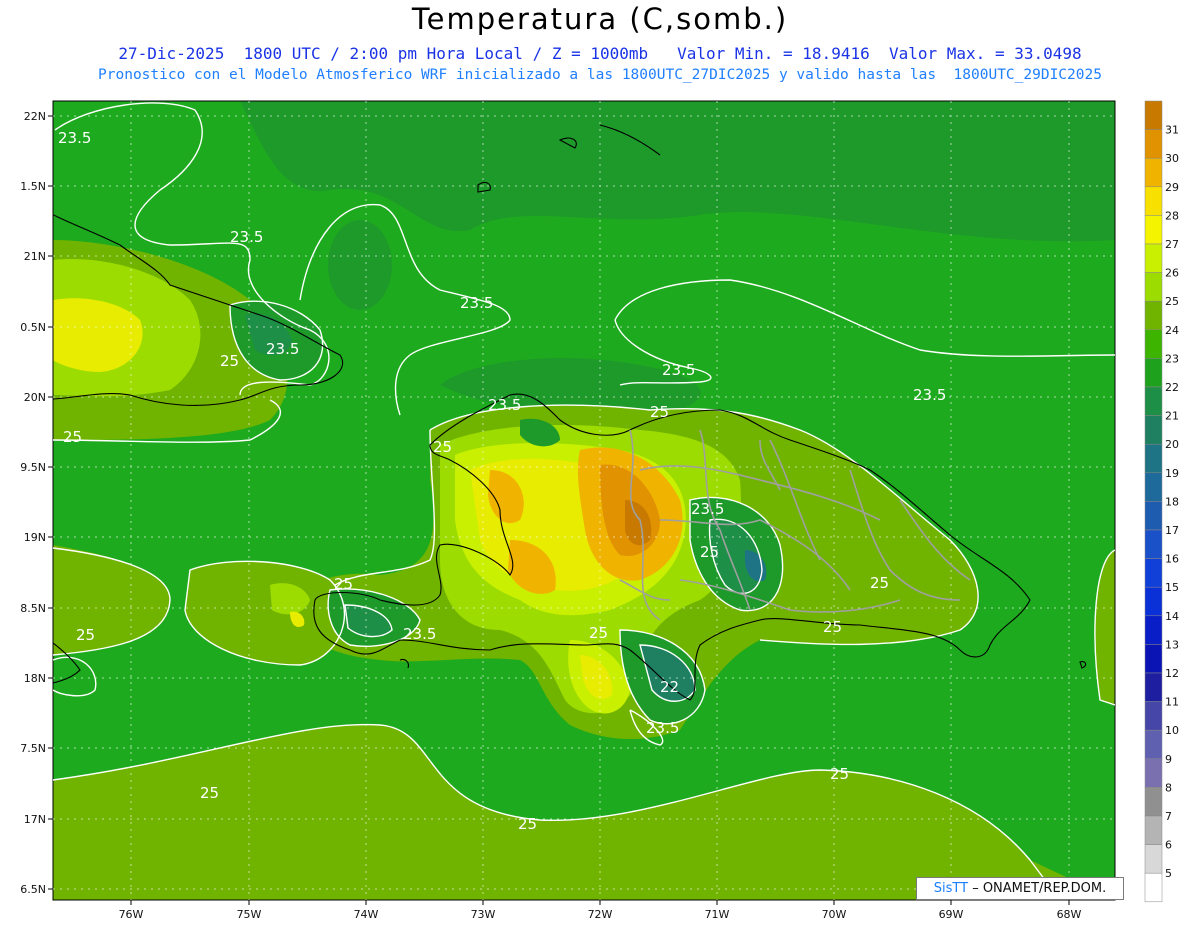  Describe the element at coordinates (1172, 130) in the screenshot. I see `colorbar-label: 31` at that location.